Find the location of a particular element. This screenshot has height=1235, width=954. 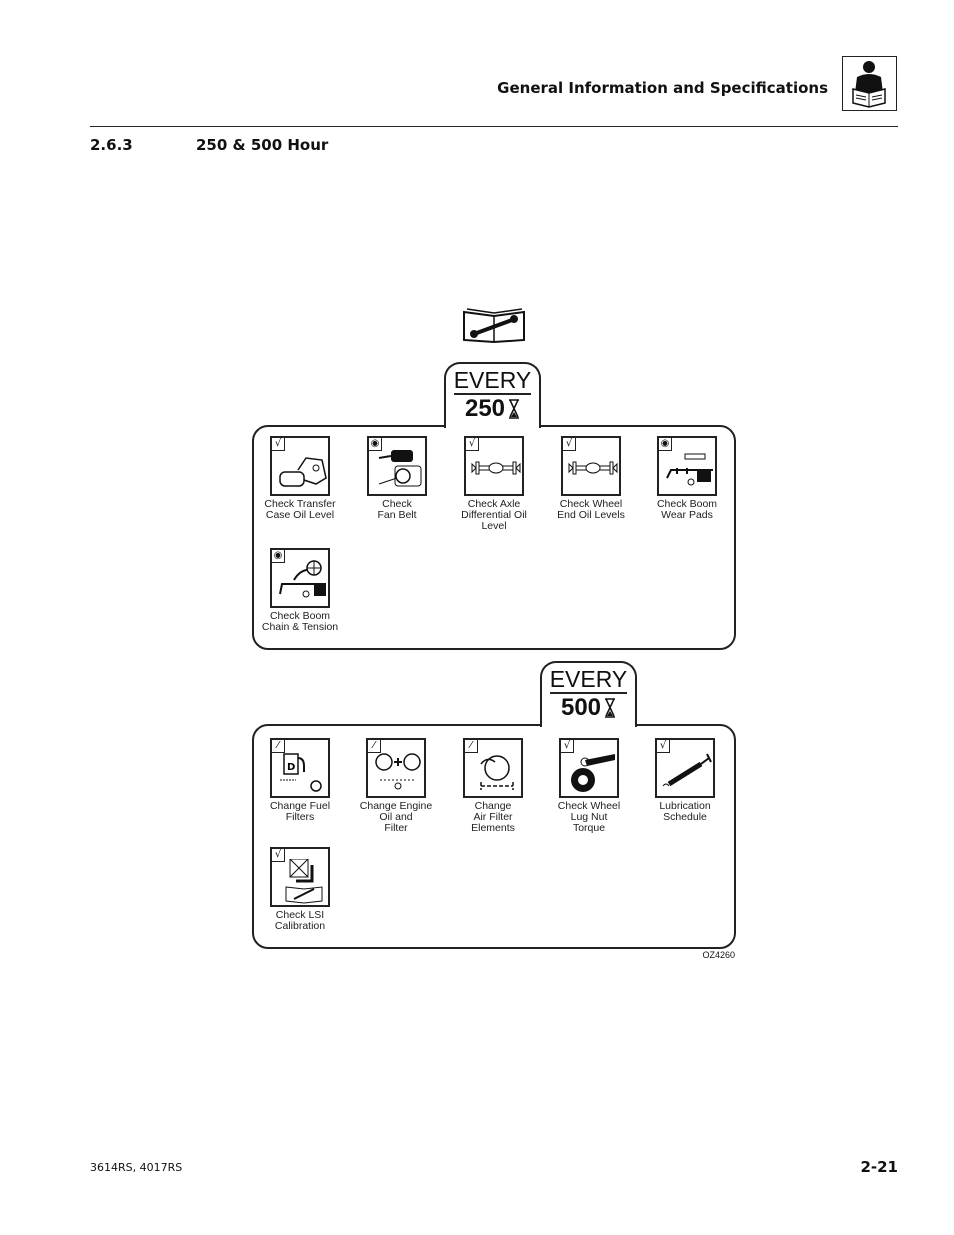

maintenance-item-lsi: √ Check LSI Calibration is located at coordinates (300, 889).